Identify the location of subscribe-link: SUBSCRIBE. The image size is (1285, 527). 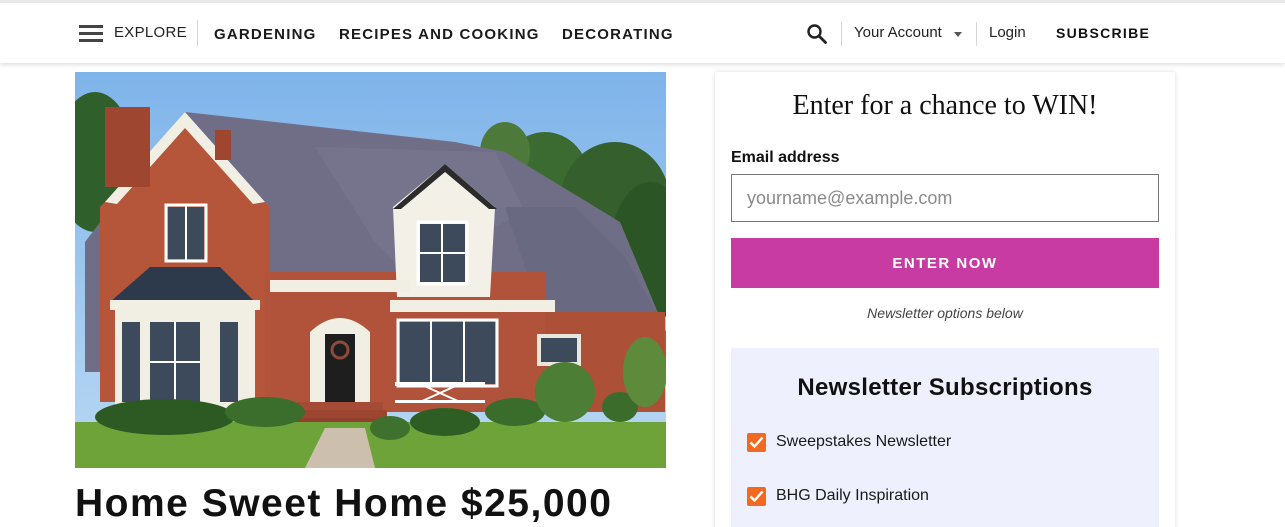
(1103, 33).